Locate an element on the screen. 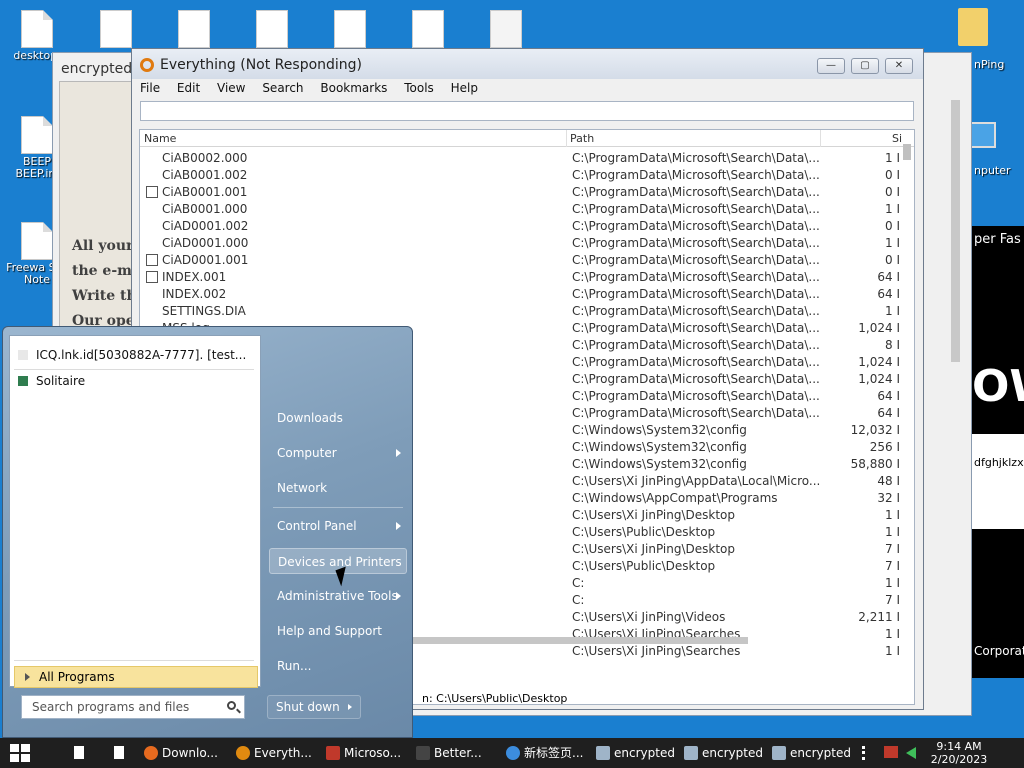 The image size is (1024, 768). file-size-cell: 58,880 I is located at coordinates (875, 464).